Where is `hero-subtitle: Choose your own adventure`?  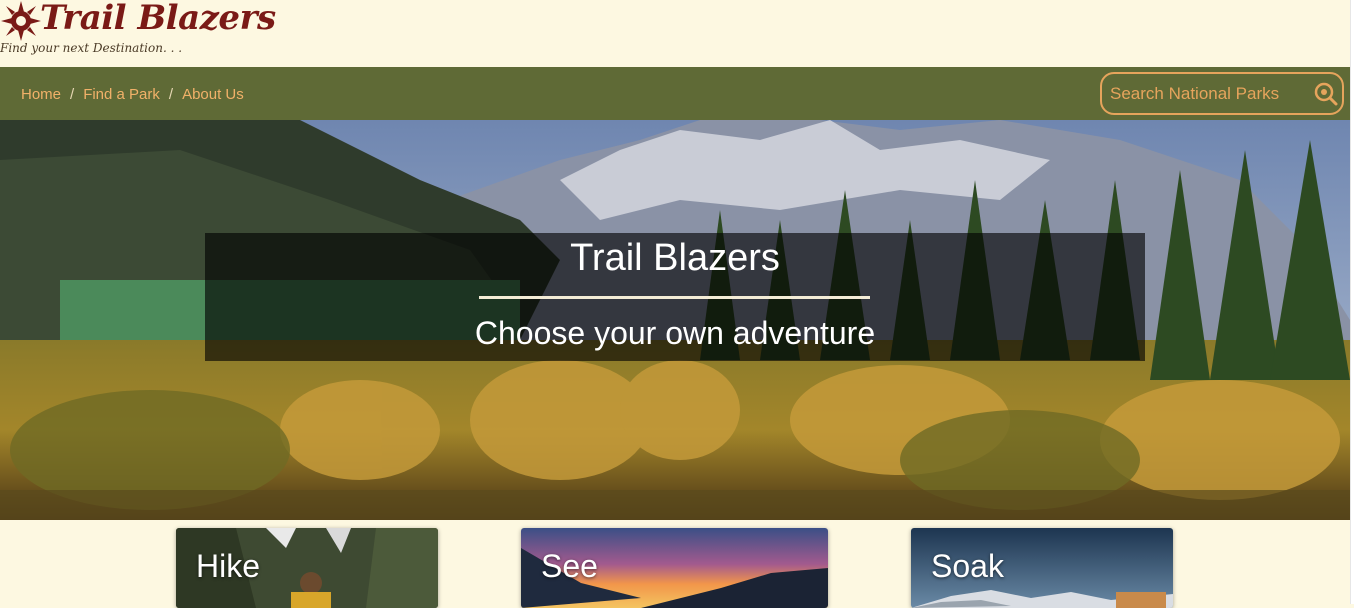
hero-subtitle: Choose your own adventure is located at coordinates (675, 333).